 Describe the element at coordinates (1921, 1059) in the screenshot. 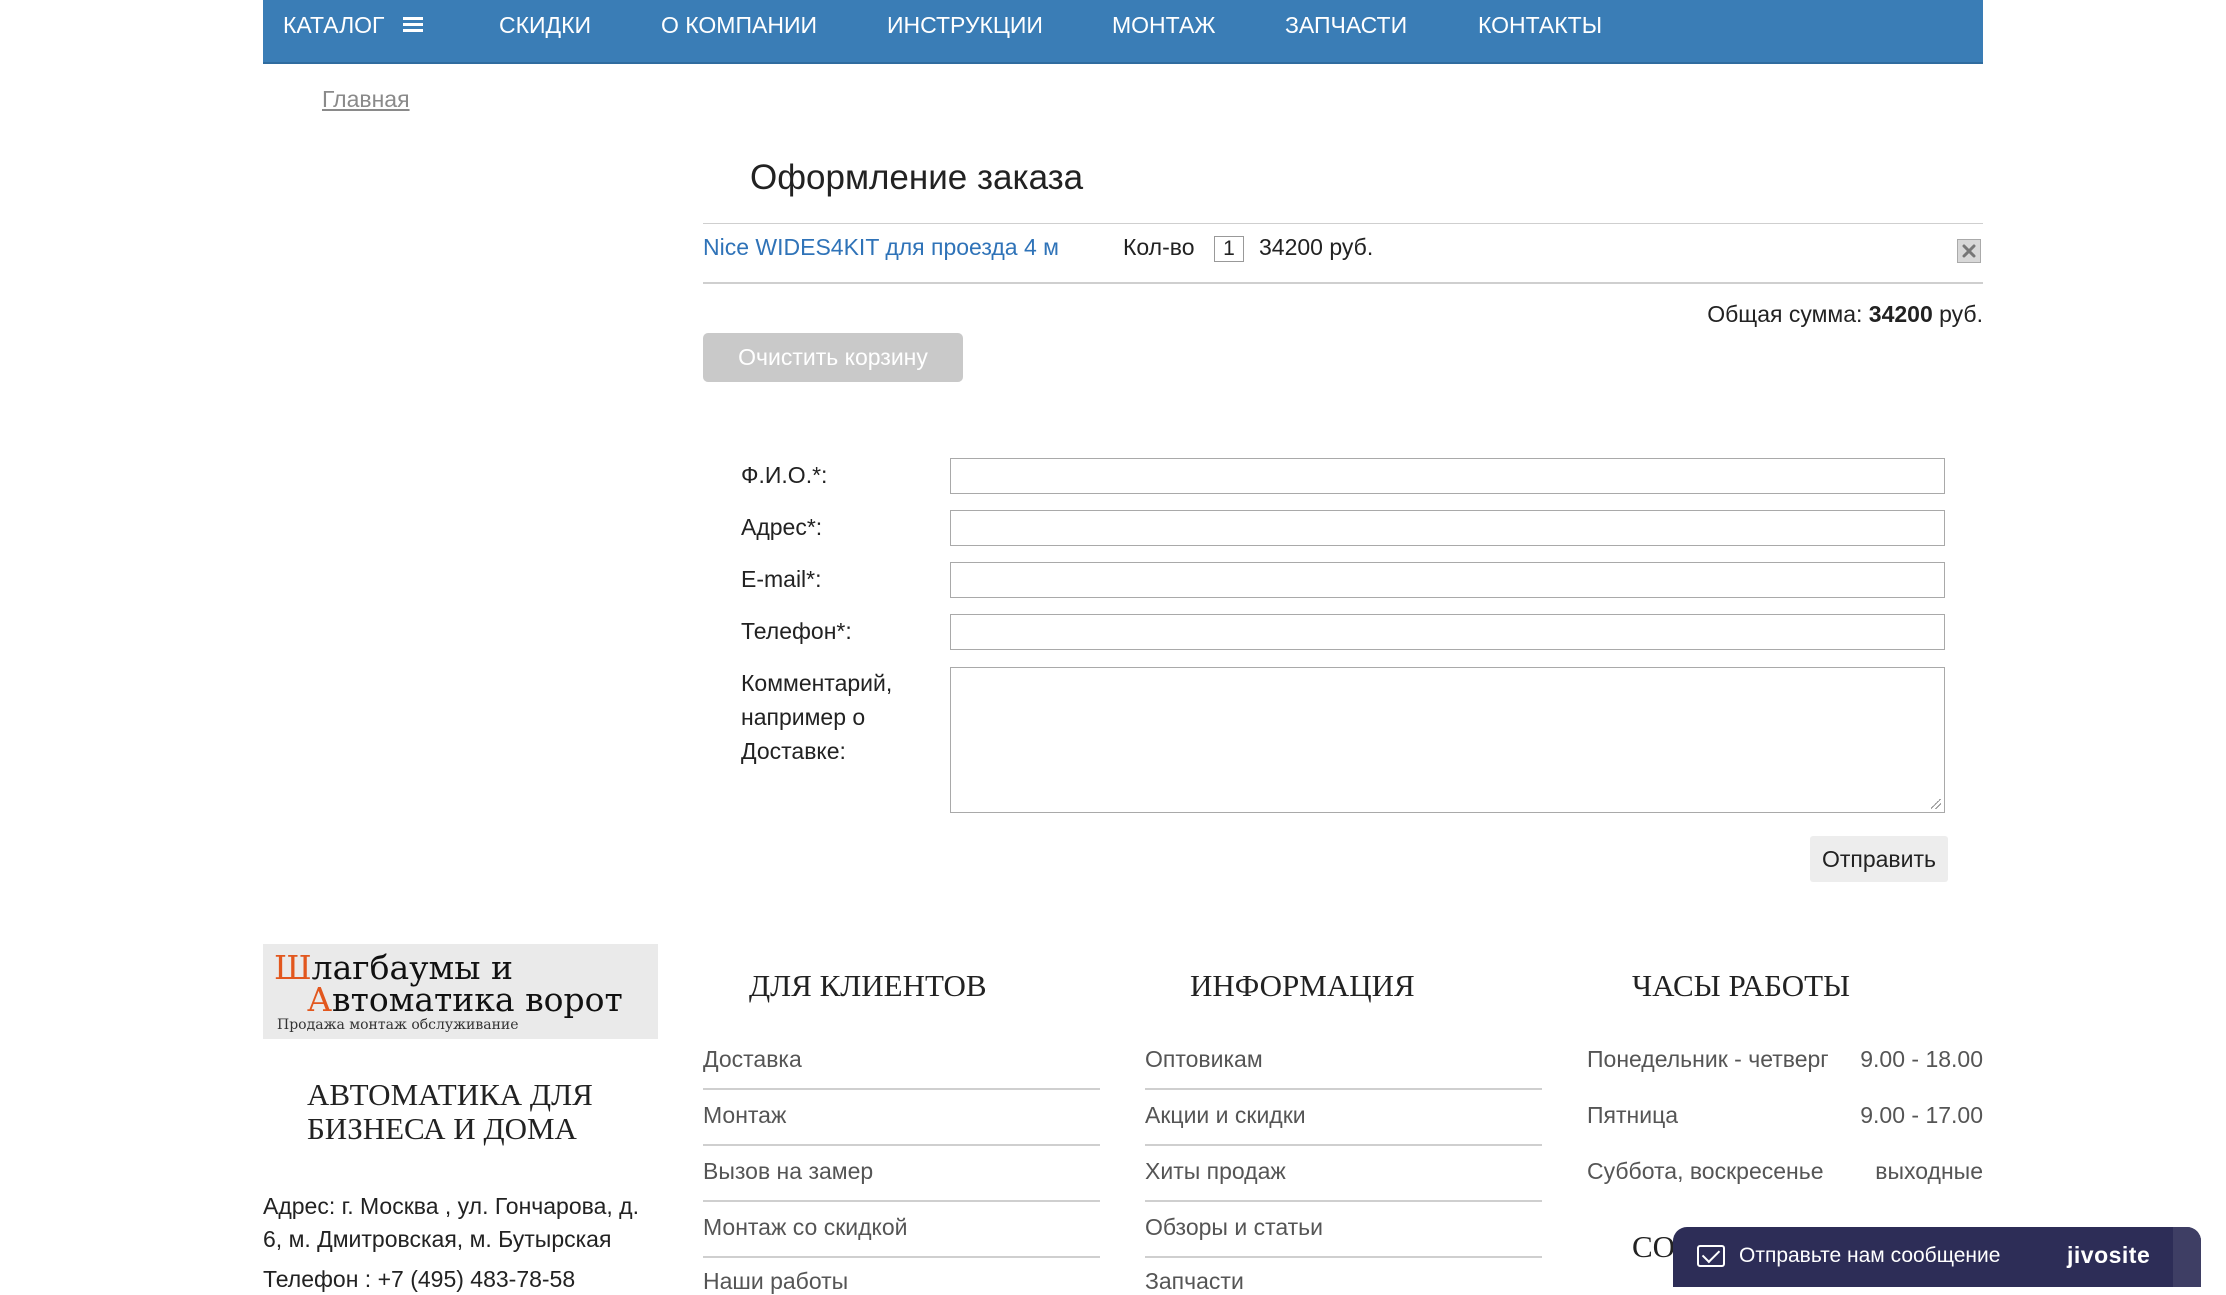

I see `hours-time: 9.00 - 18.00` at that location.